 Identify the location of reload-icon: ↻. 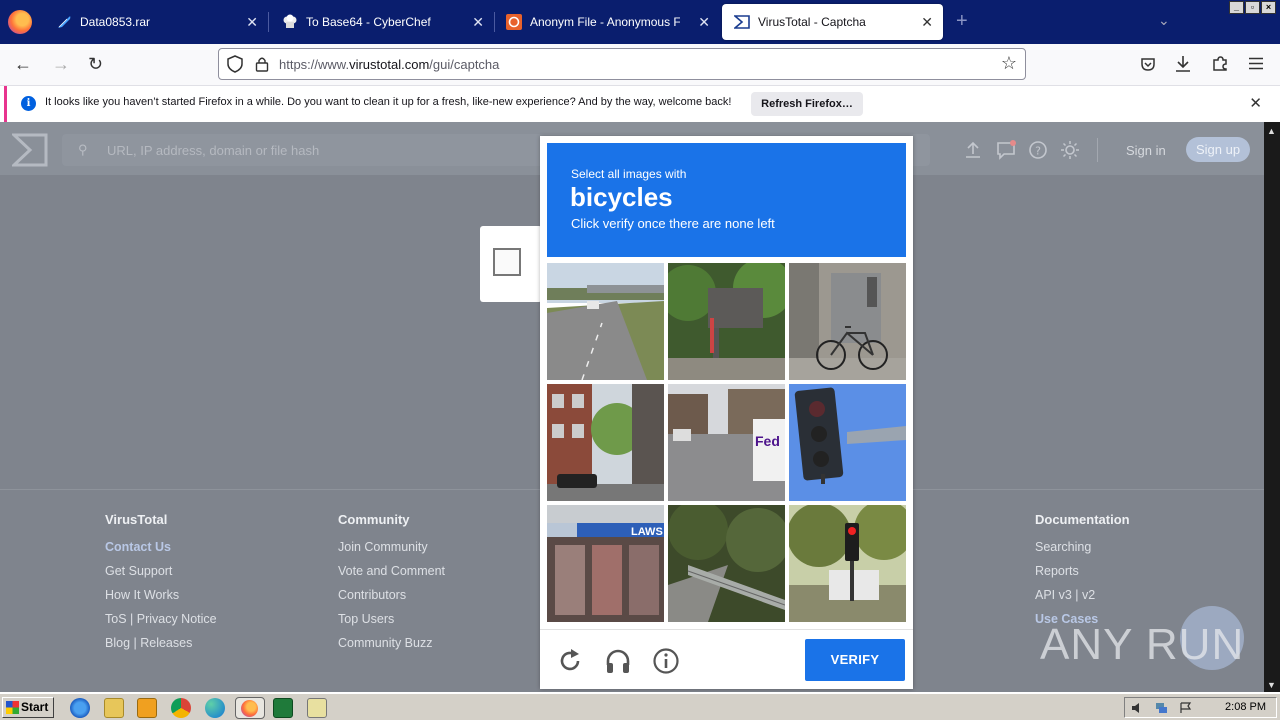
(95, 64).